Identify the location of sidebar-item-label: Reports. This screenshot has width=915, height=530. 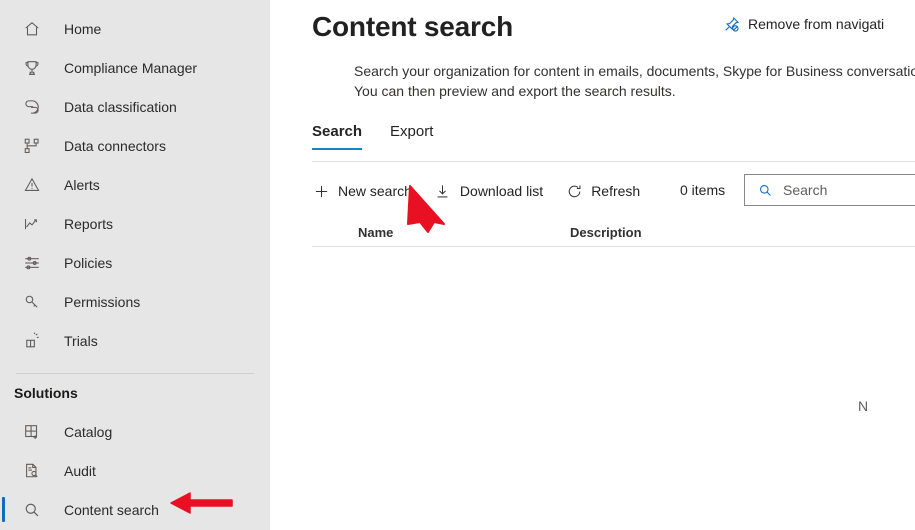
(89, 223).